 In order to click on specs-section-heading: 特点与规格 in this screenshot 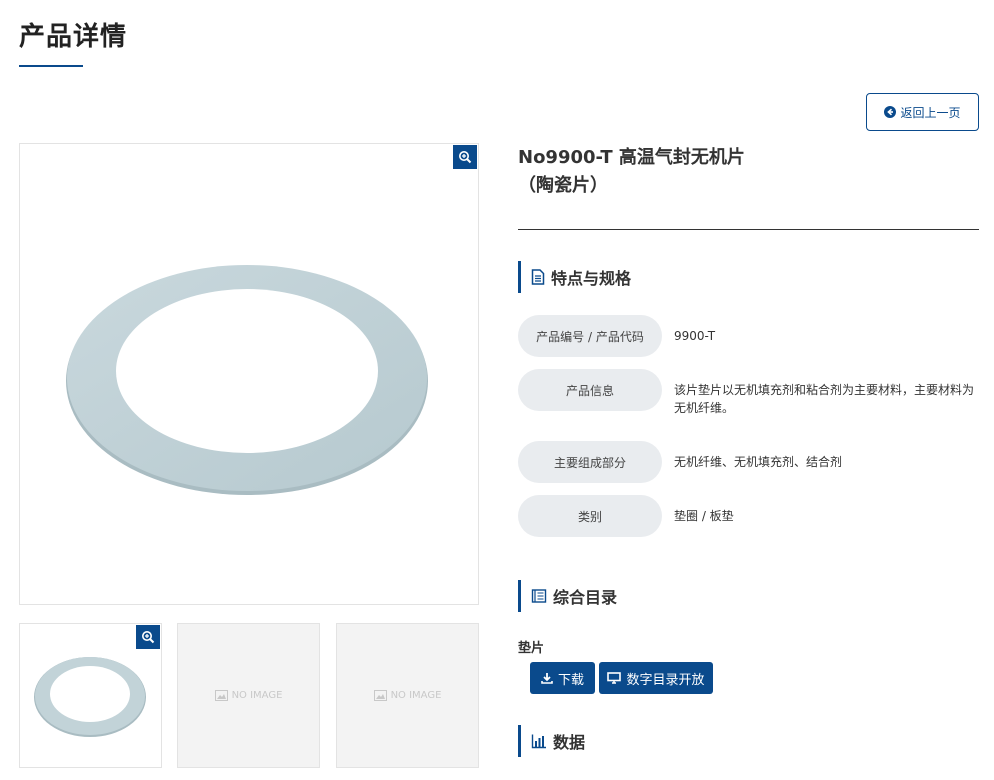, I will do `click(574, 277)`.